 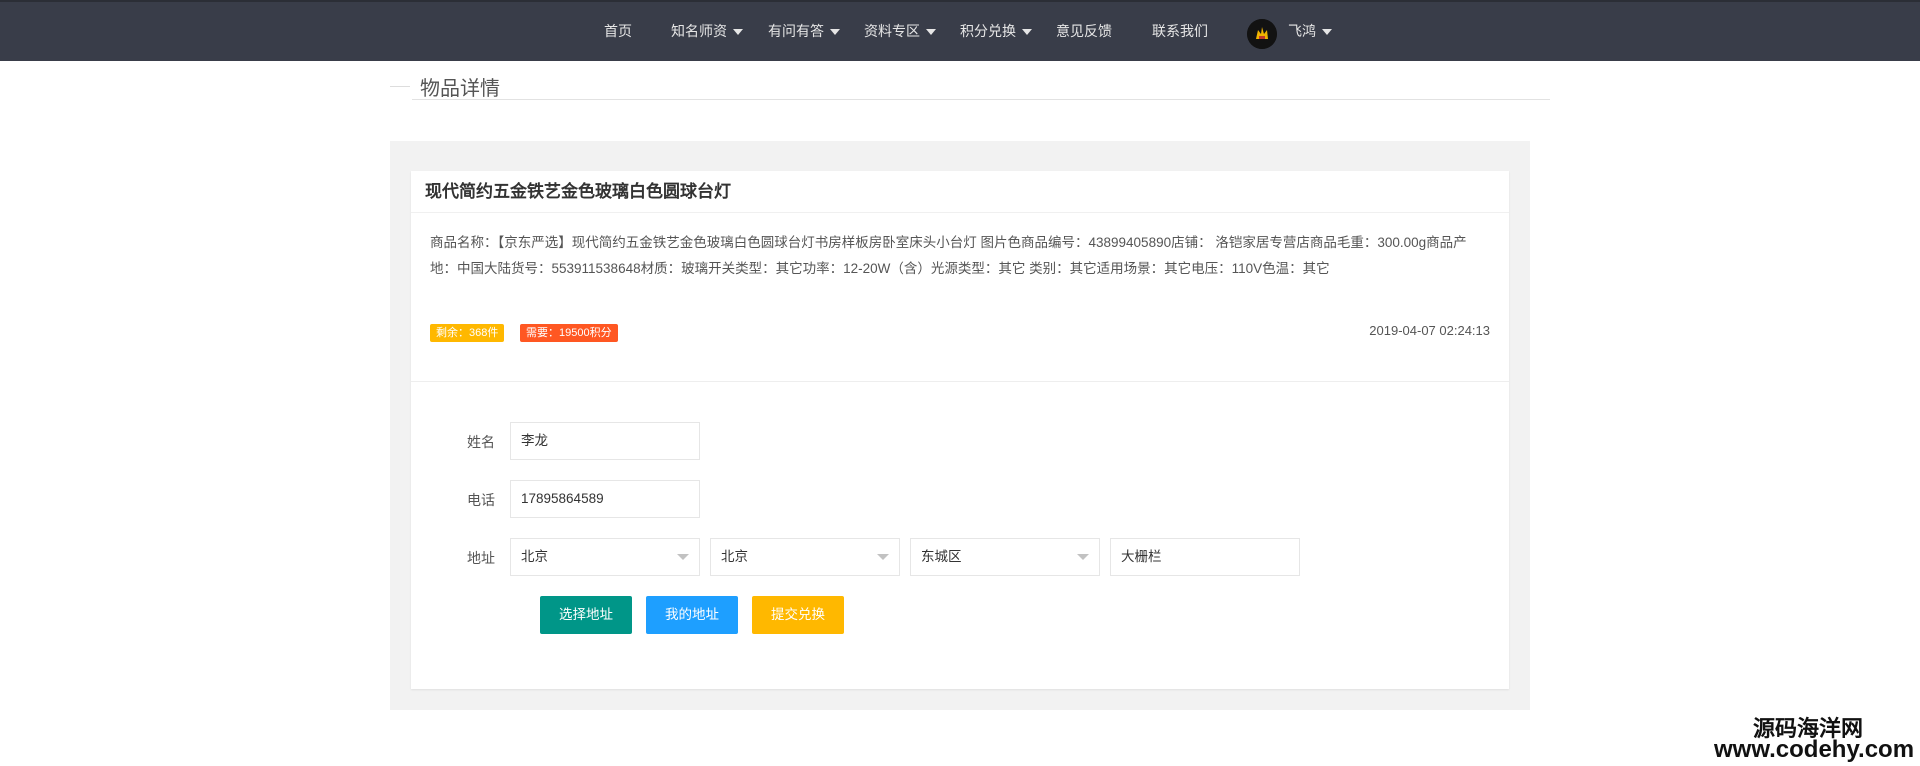 I want to click on province-select: 北京, so click(x=605, y=557).